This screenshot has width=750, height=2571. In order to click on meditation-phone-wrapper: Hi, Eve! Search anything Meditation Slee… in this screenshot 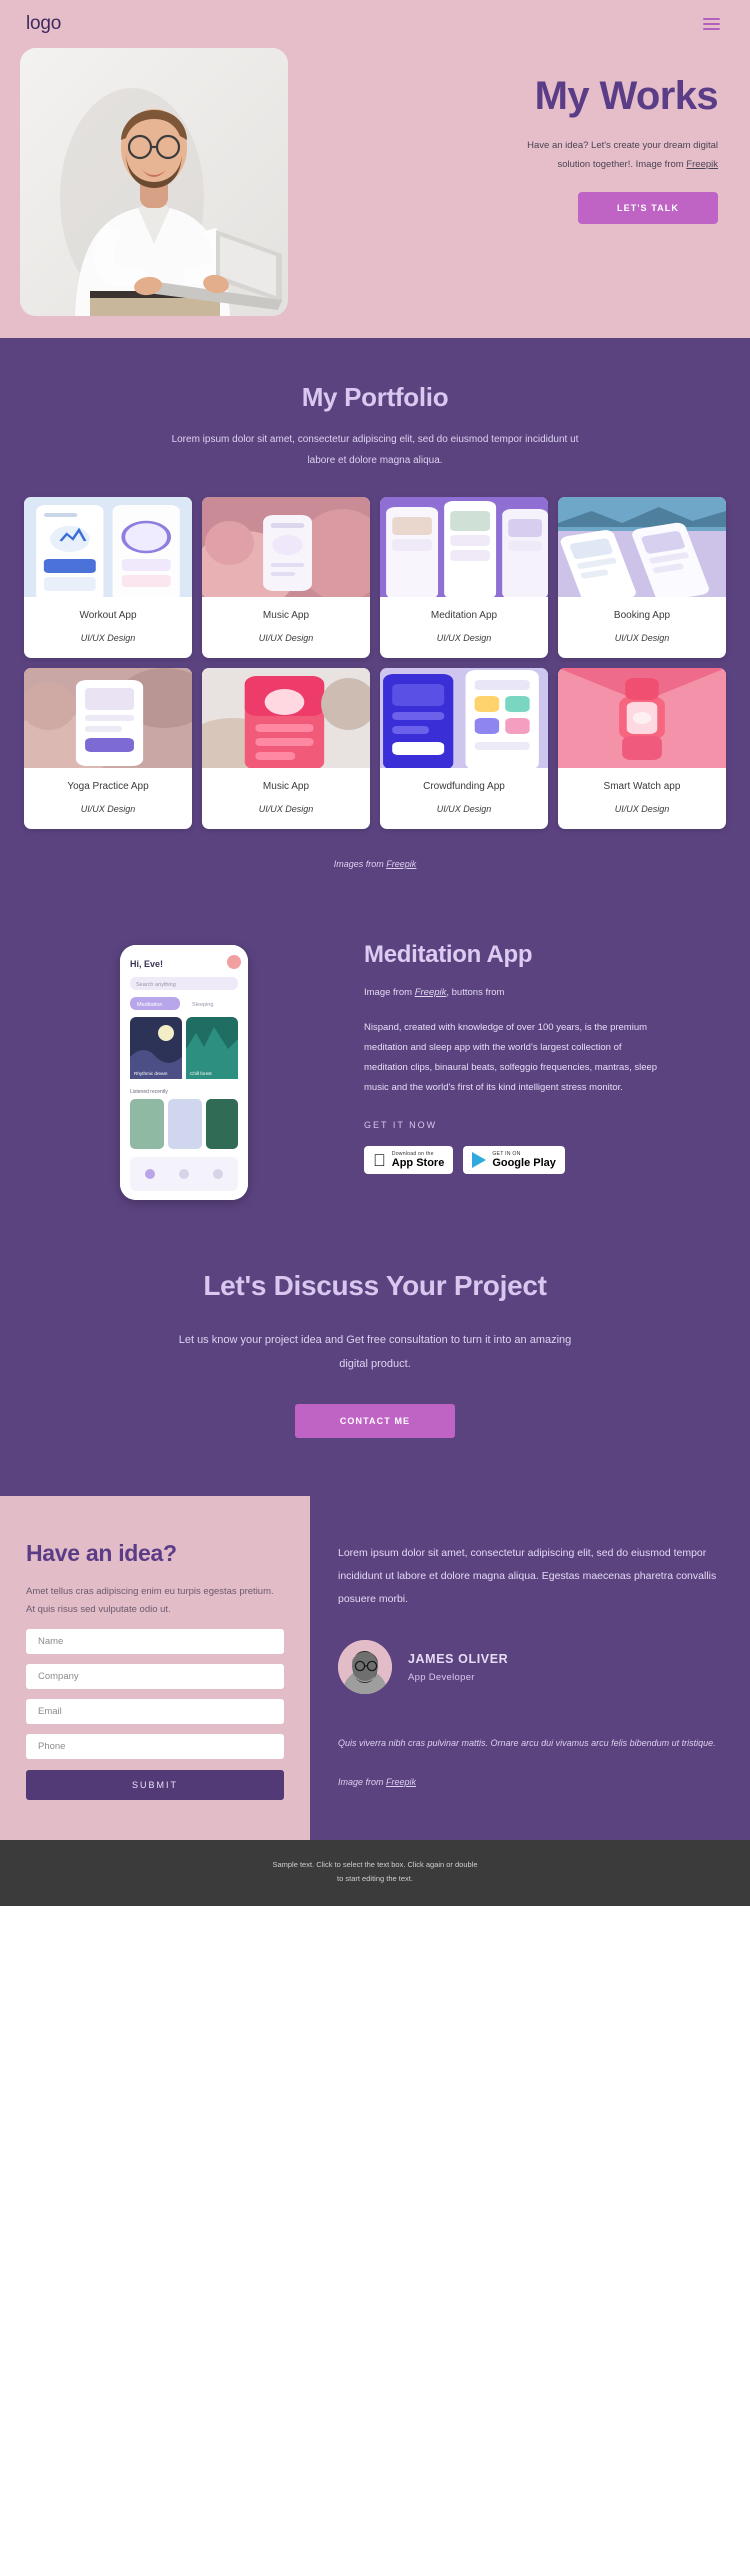, I will do `click(184, 1067)`.